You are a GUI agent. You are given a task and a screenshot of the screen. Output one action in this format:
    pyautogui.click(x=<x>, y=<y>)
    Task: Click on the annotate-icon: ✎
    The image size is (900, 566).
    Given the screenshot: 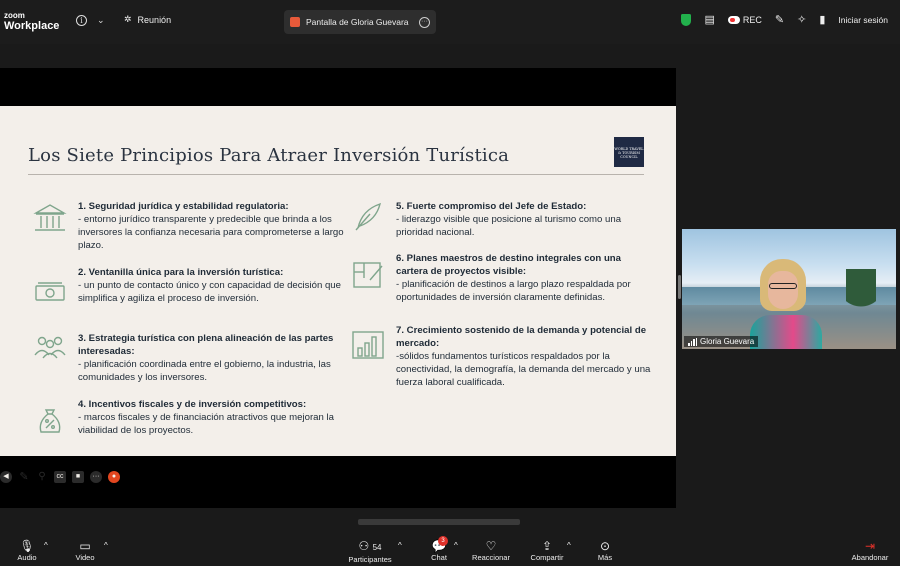 What is the action you would take?
    pyautogui.click(x=779, y=19)
    